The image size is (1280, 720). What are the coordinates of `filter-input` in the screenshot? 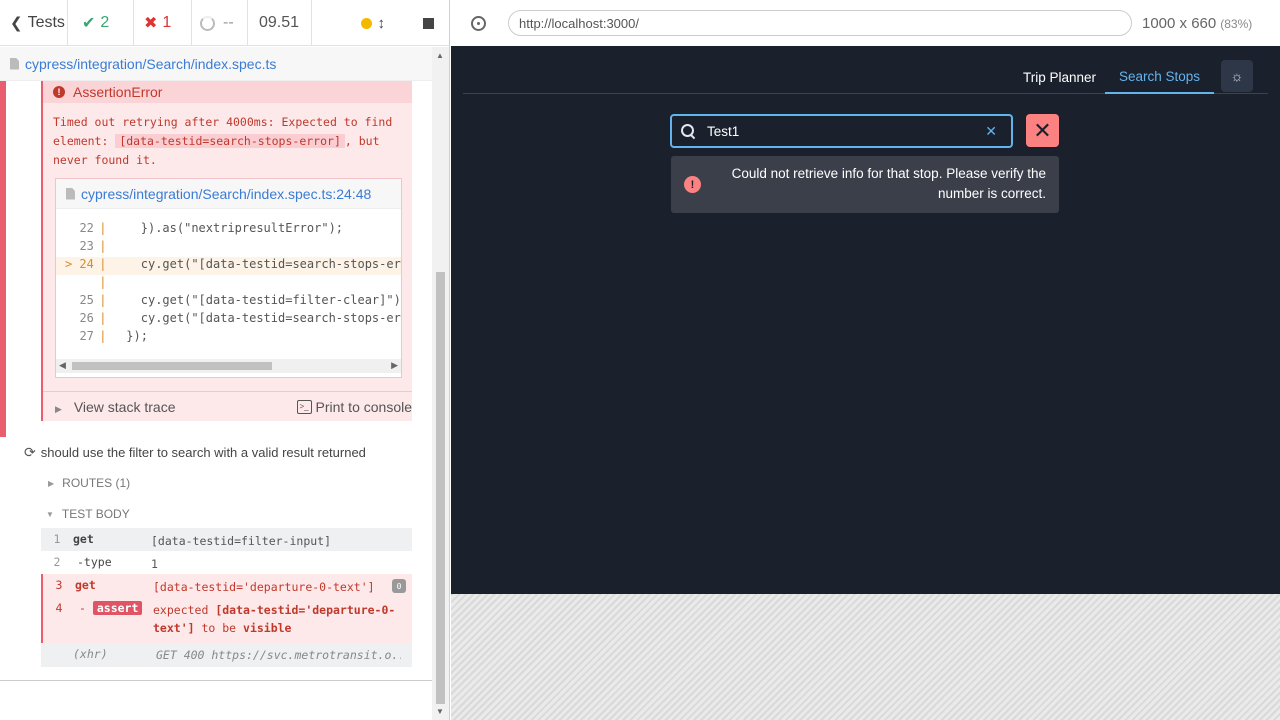 It's located at (837, 131).